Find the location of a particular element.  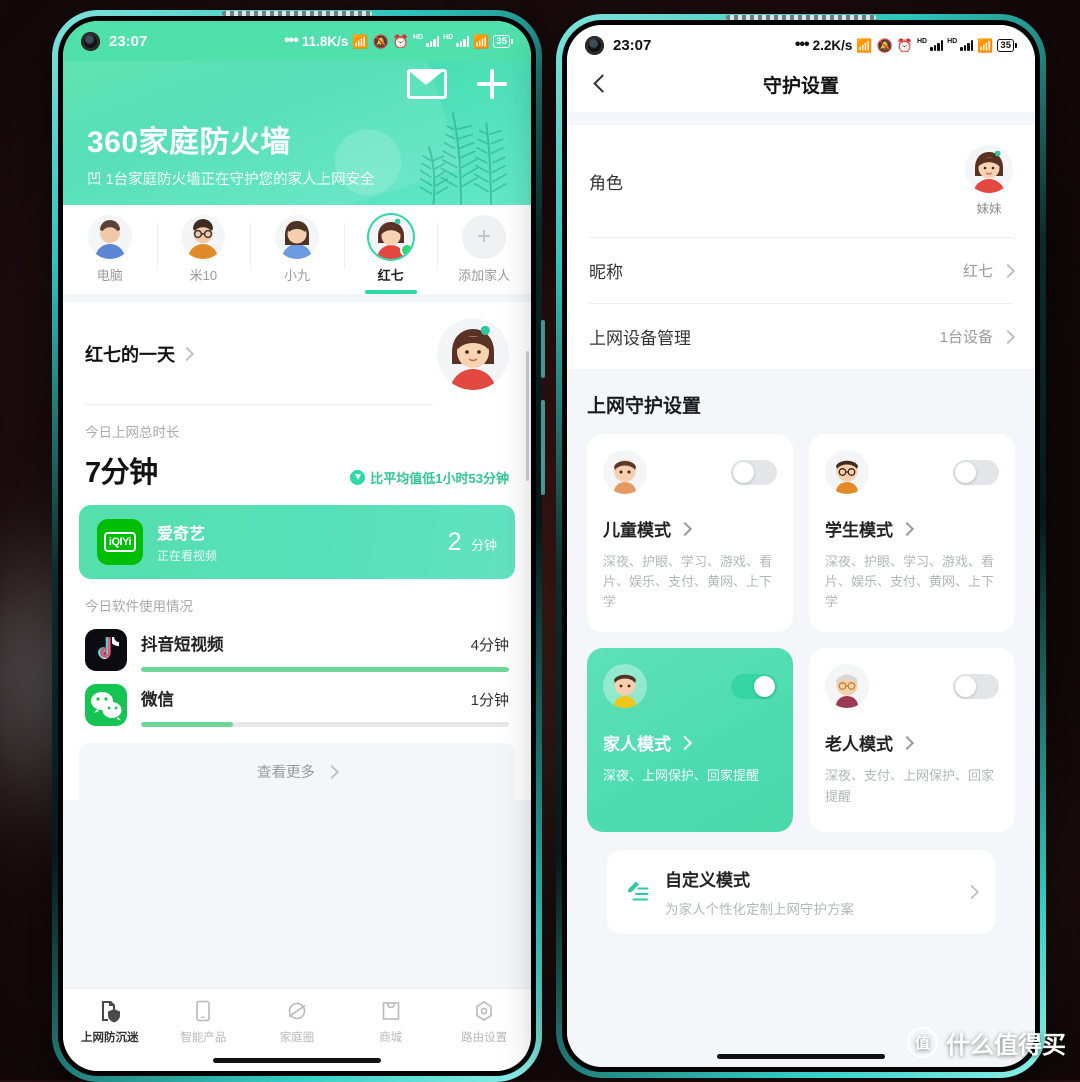

child-avatar is located at coordinates (625, 472).